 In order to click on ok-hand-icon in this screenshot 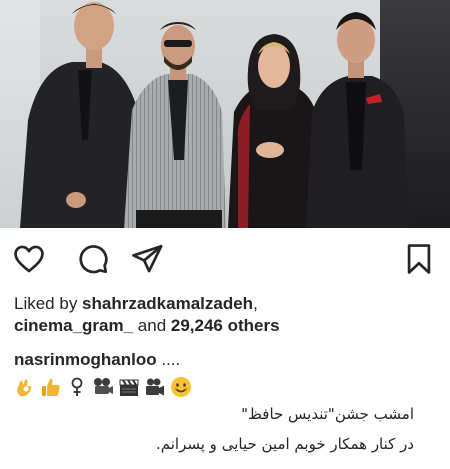, I will do `click(25, 387)`.